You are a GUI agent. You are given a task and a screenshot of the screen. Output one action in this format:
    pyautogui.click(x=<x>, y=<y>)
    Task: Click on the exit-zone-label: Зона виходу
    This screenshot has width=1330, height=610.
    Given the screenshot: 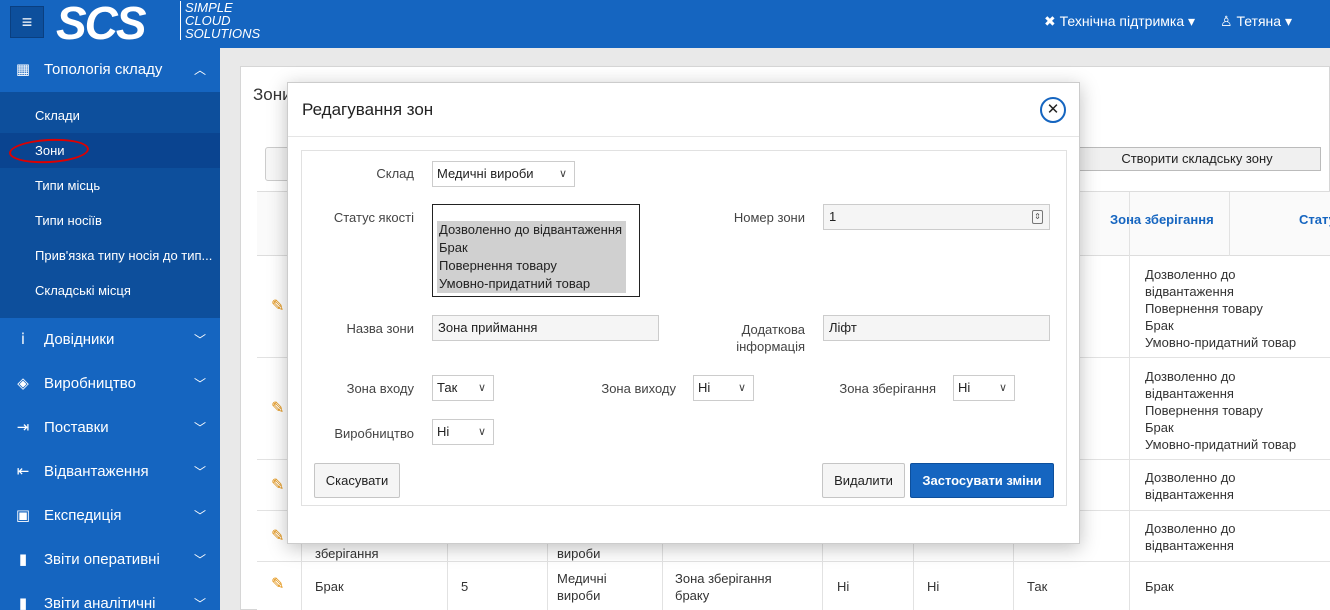 What is the action you would take?
    pyautogui.click(x=638, y=388)
    